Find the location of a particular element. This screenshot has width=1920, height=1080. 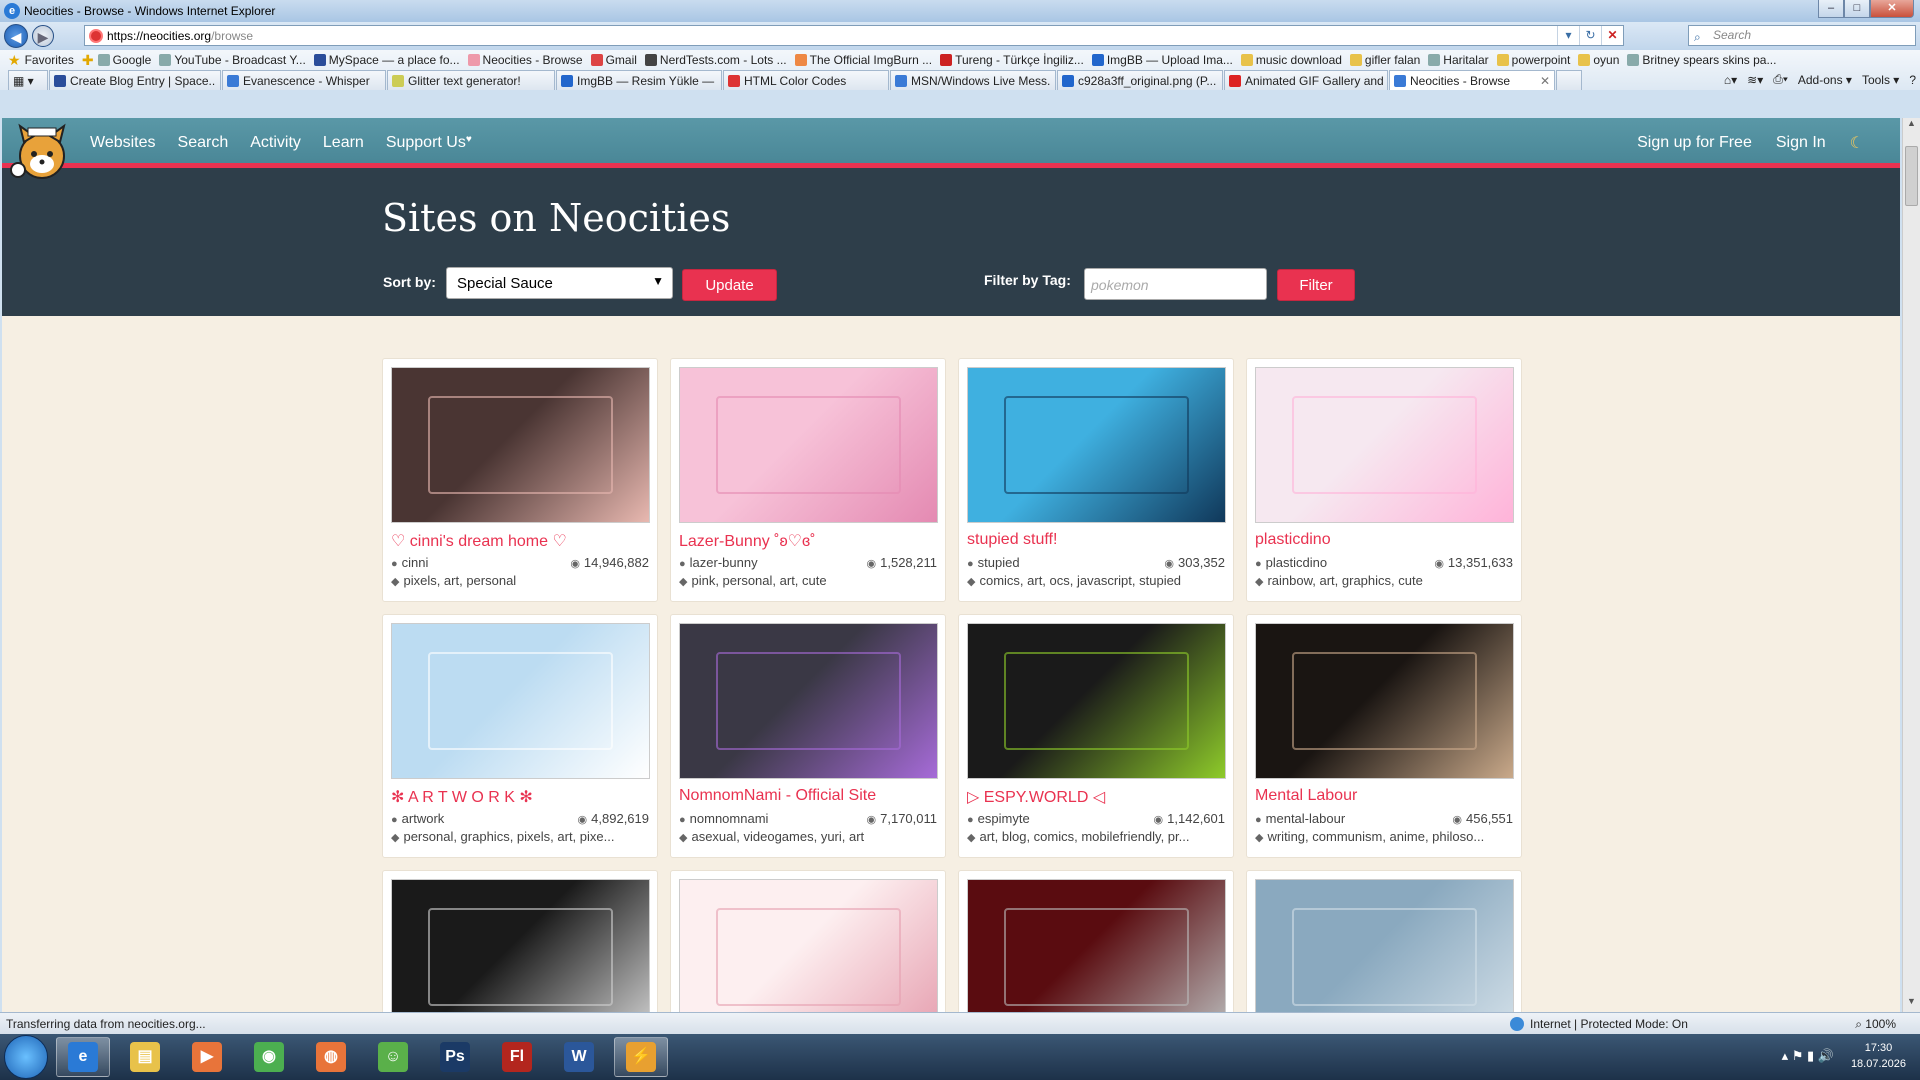

forward-button: ▶ is located at coordinates (43, 36).